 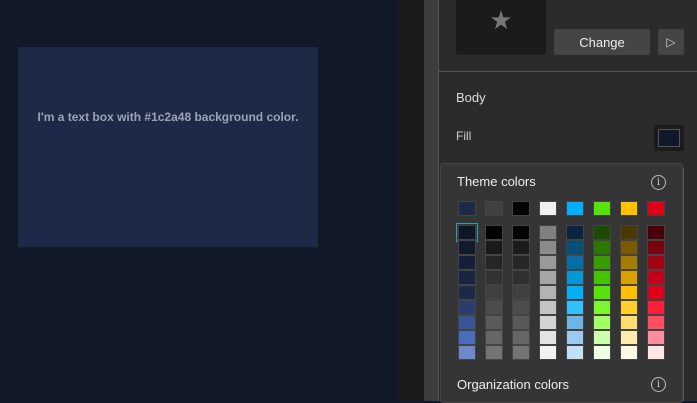 I want to click on panel-edge, so click(x=690, y=284).